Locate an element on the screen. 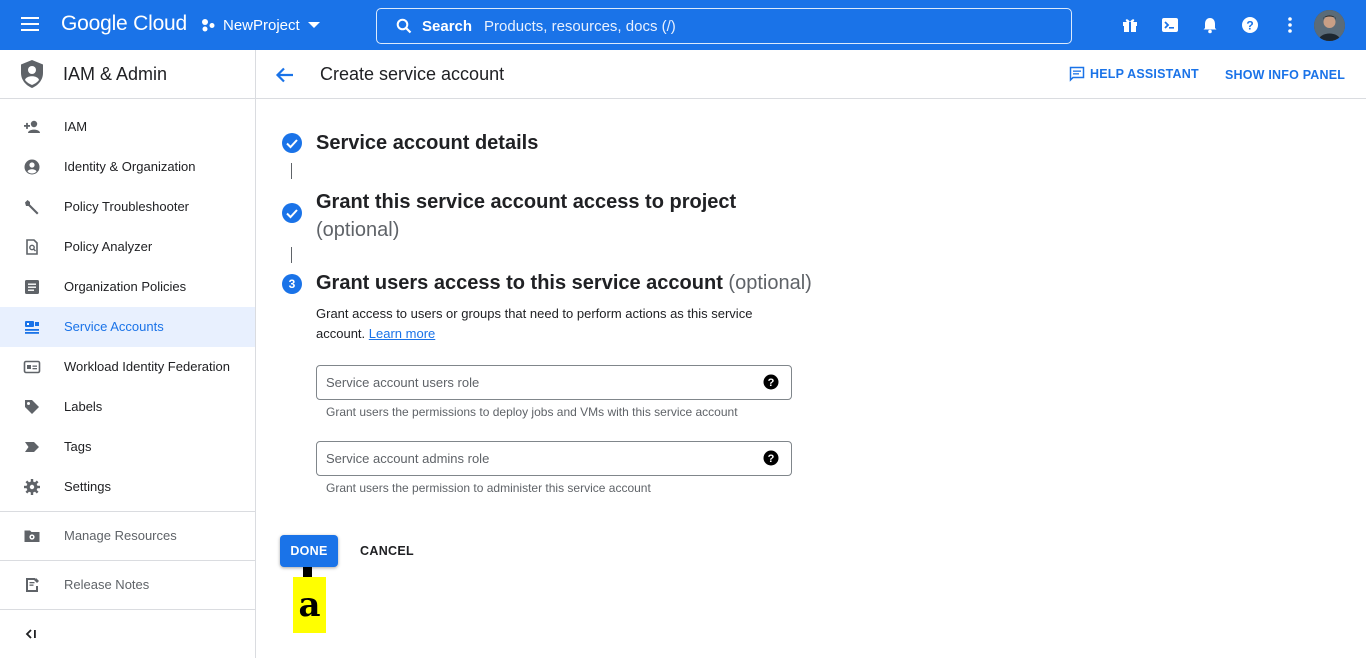 Image resolution: width=1366 pixels, height=658 pixels. field-placeholder: Service account admins role is located at coordinates (408, 458).